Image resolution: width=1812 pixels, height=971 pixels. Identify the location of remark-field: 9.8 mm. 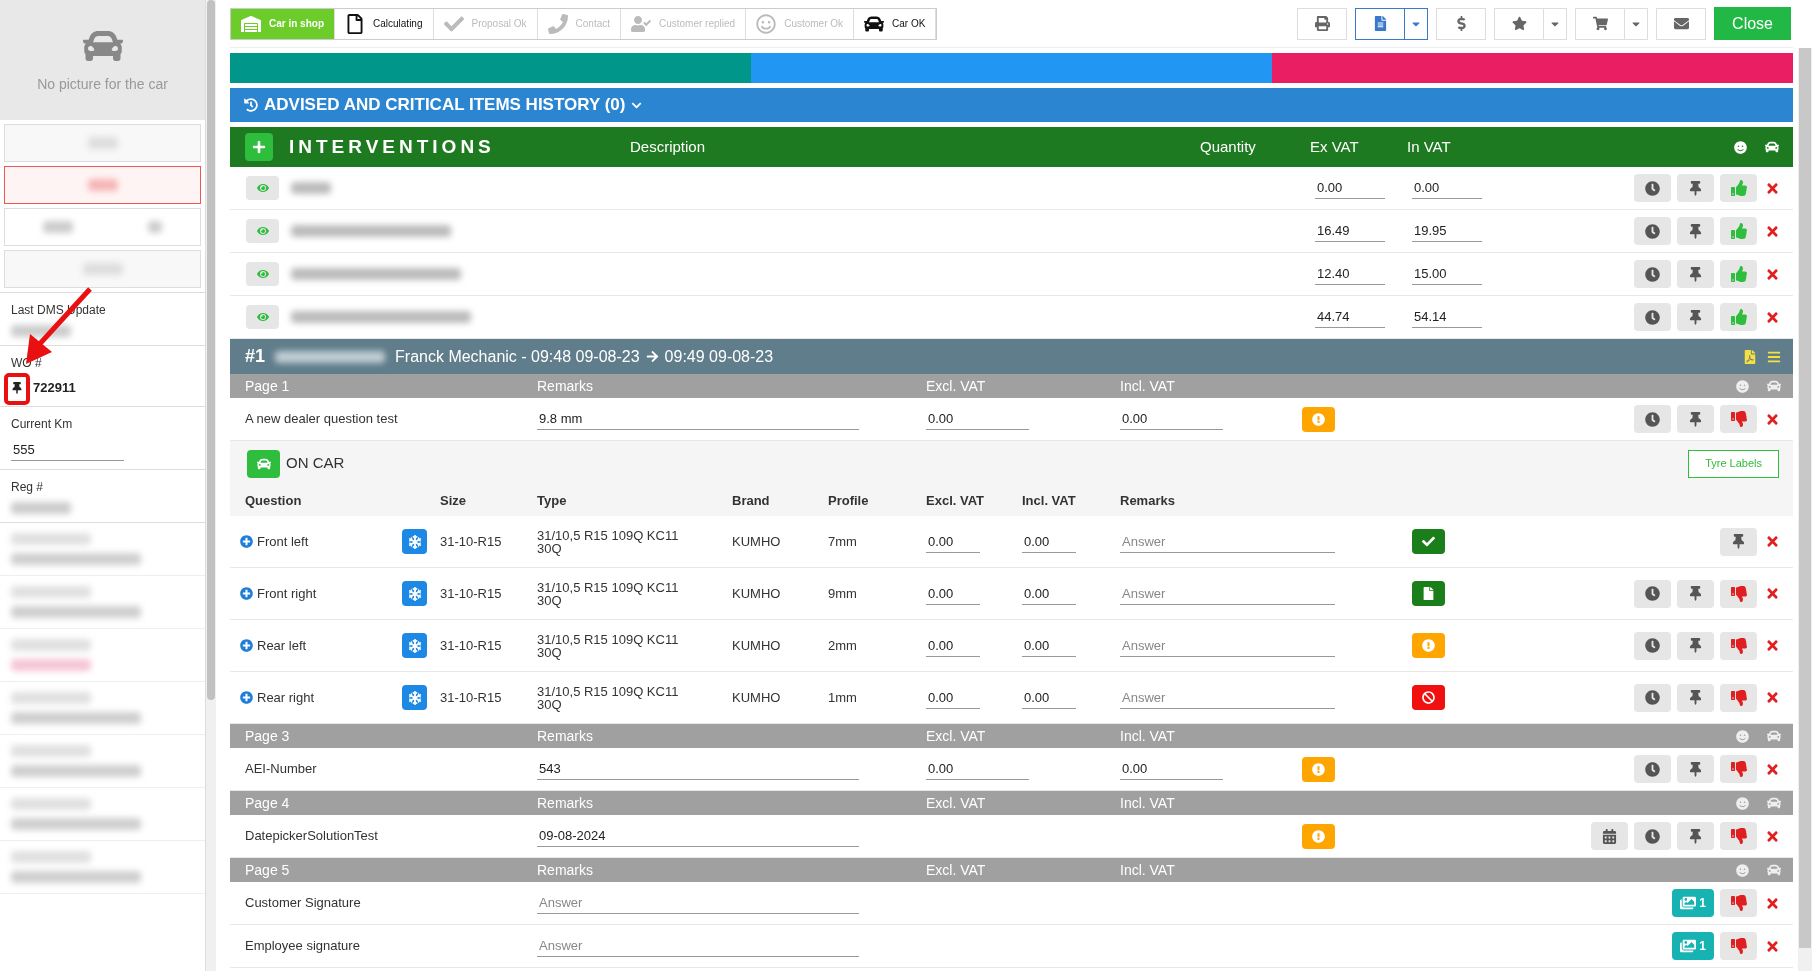
(698, 419).